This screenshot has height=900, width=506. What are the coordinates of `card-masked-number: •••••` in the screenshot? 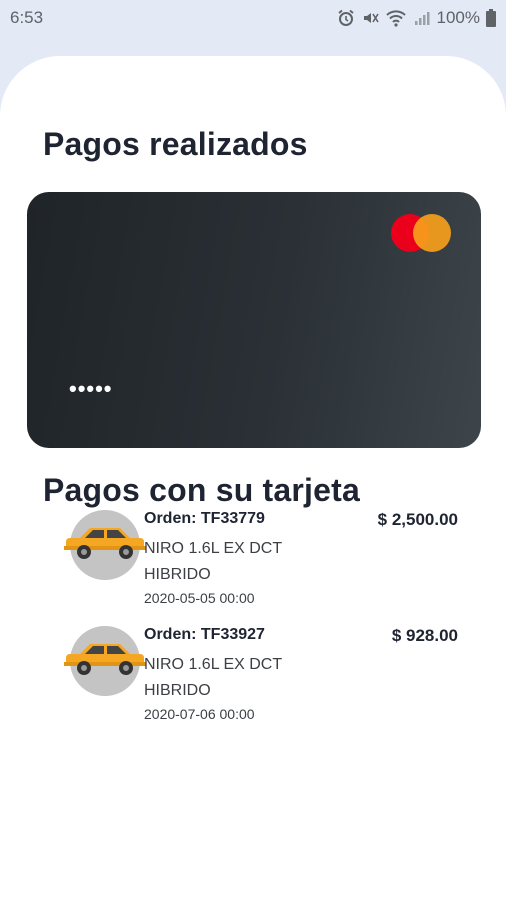 It's located at (91, 388).